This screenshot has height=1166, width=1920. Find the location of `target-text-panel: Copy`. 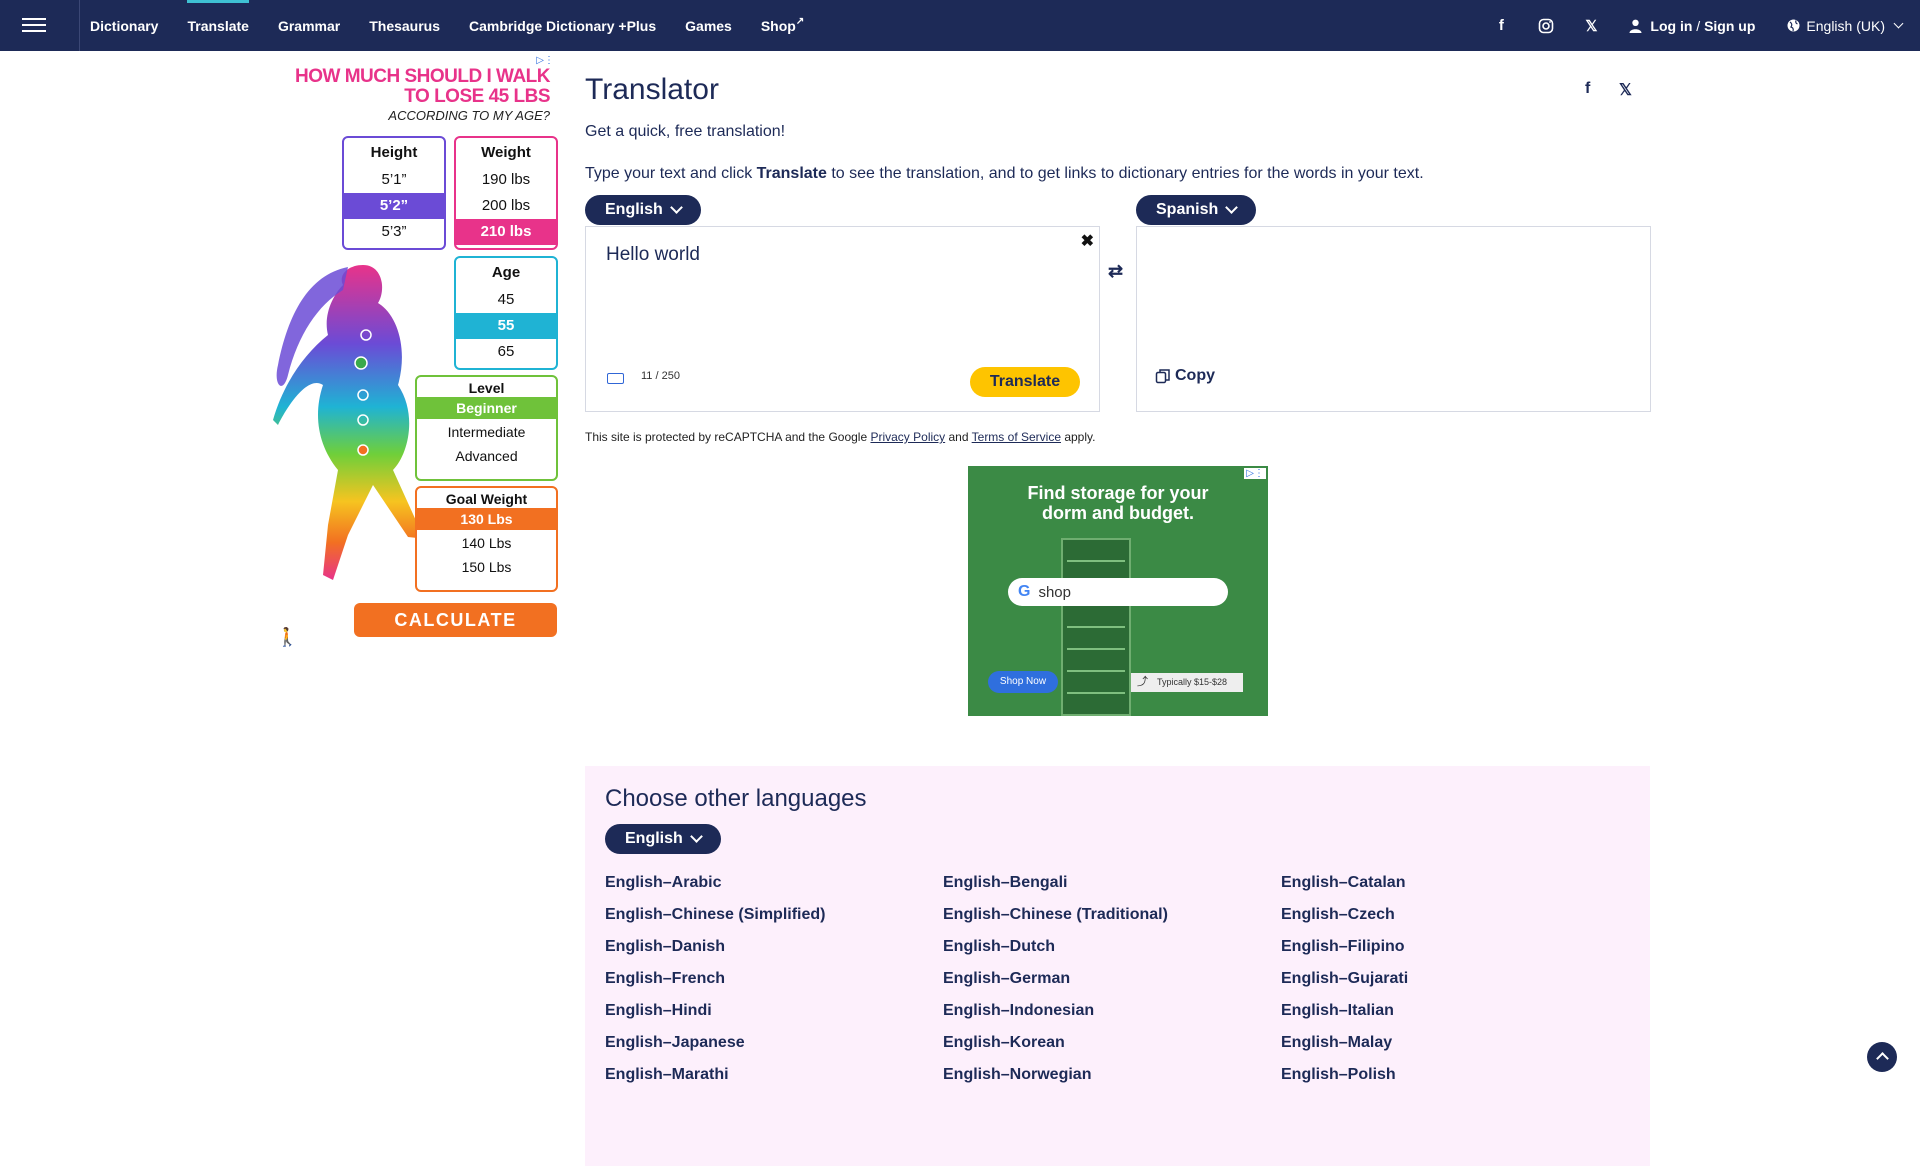

target-text-panel: Copy is located at coordinates (1393, 319).